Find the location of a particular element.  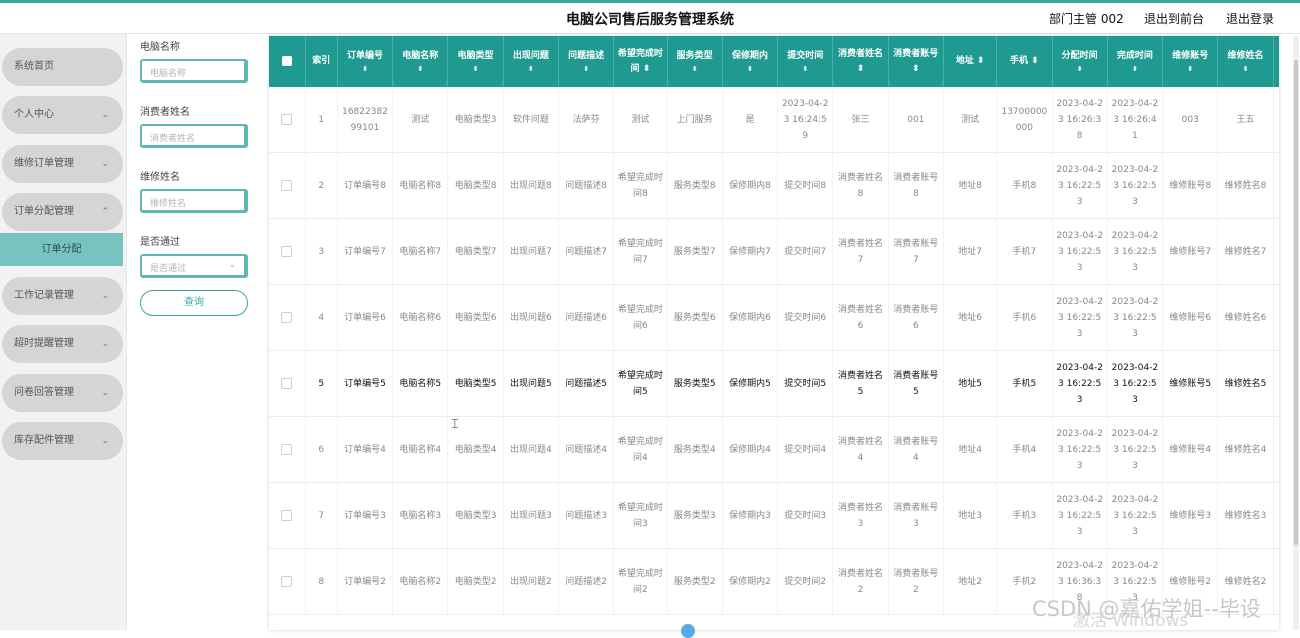

table-cell: 手机3 is located at coordinates (1024, 515).